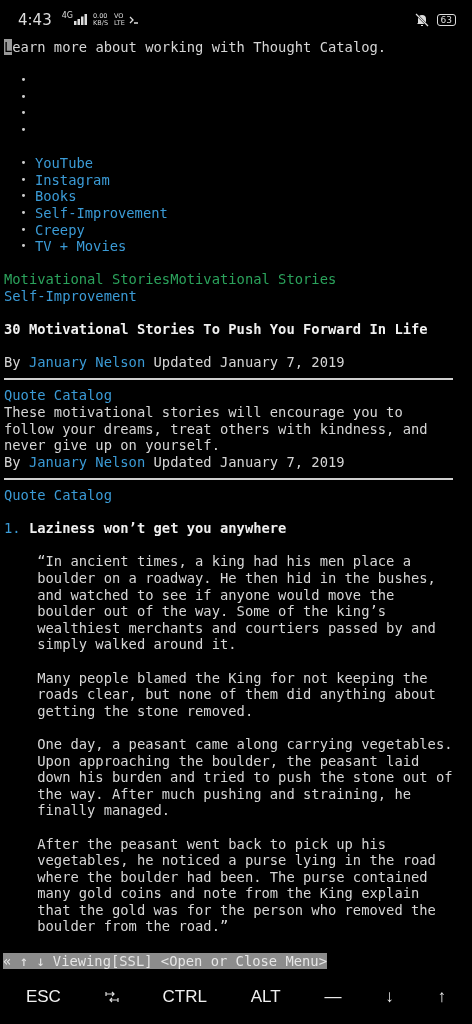 This screenshot has width=472, height=1024. What do you see at coordinates (70, 296) in the screenshot?
I see `text-link: Self-Improvement` at bounding box center [70, 296].